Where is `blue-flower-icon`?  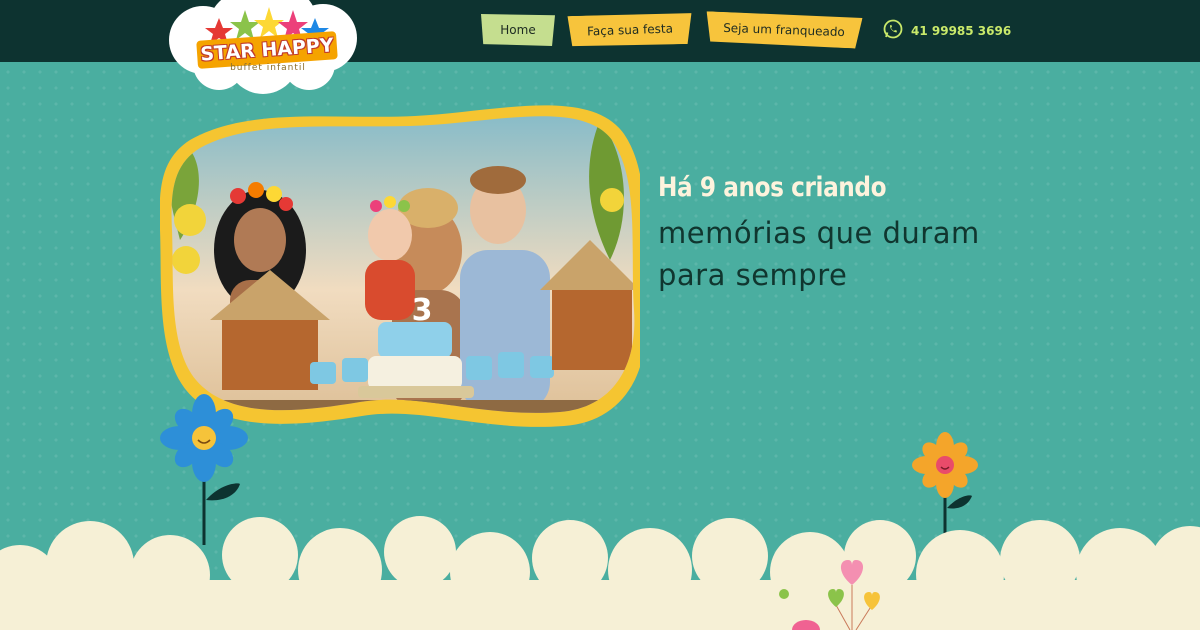
blue-flower-icon is located at coordinates (204, 469).